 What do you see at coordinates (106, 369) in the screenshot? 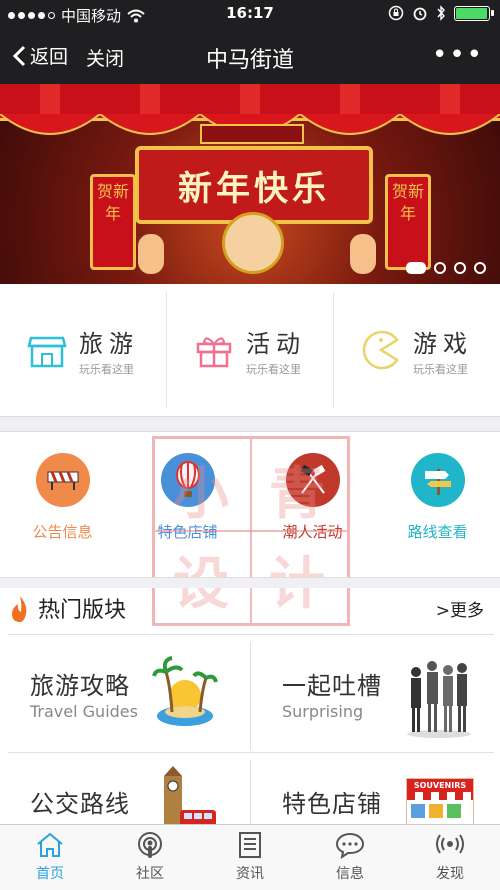
I see `category-travel-sub: 玩乐看这里` at bounding box center [106, 369].